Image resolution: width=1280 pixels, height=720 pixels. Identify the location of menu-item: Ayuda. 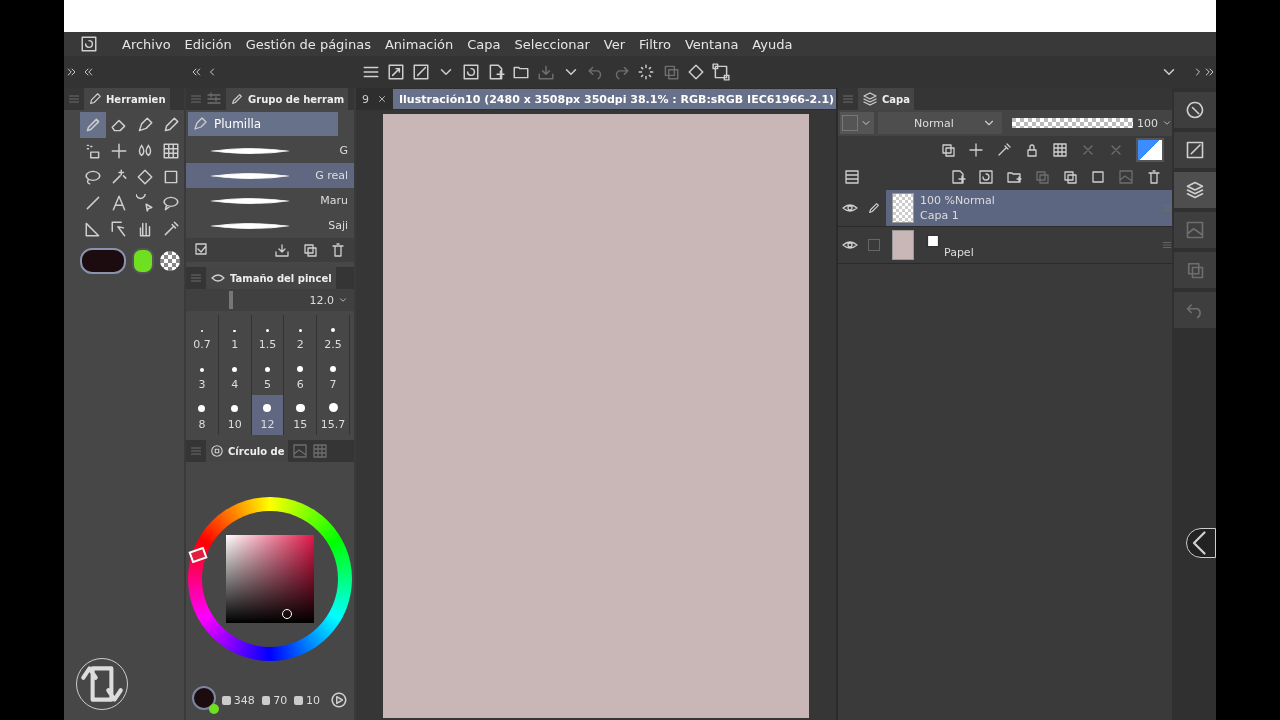
(772, 44).